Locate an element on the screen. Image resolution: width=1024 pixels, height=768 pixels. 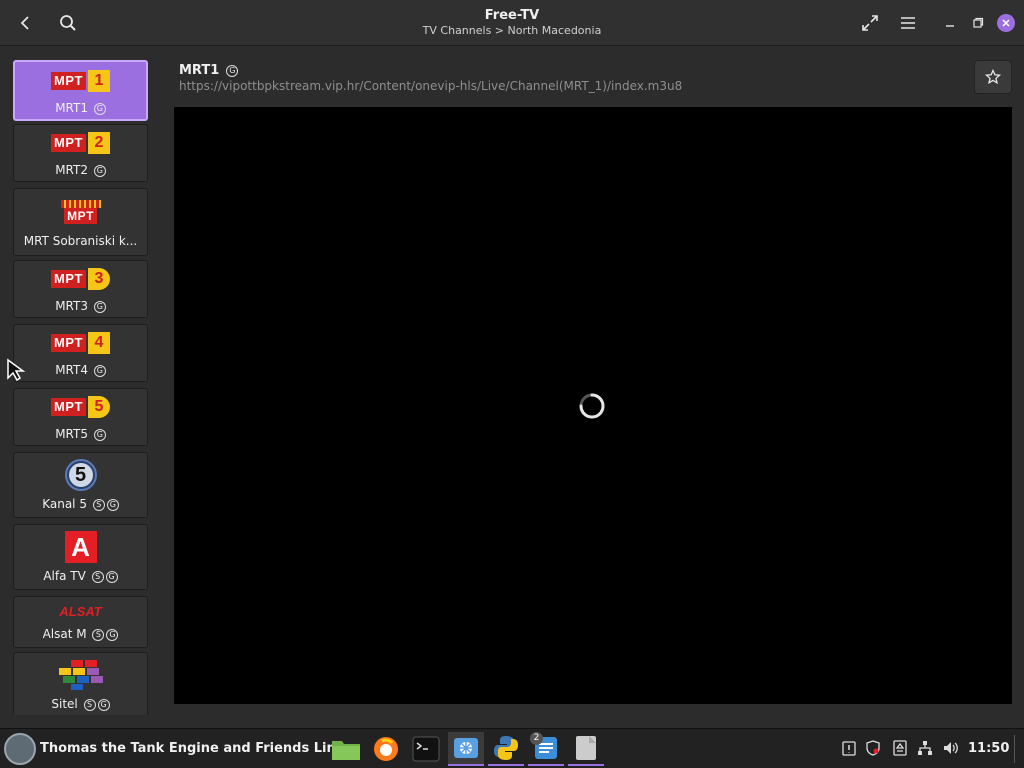
folder-icon is located at coordinates (346, 750).